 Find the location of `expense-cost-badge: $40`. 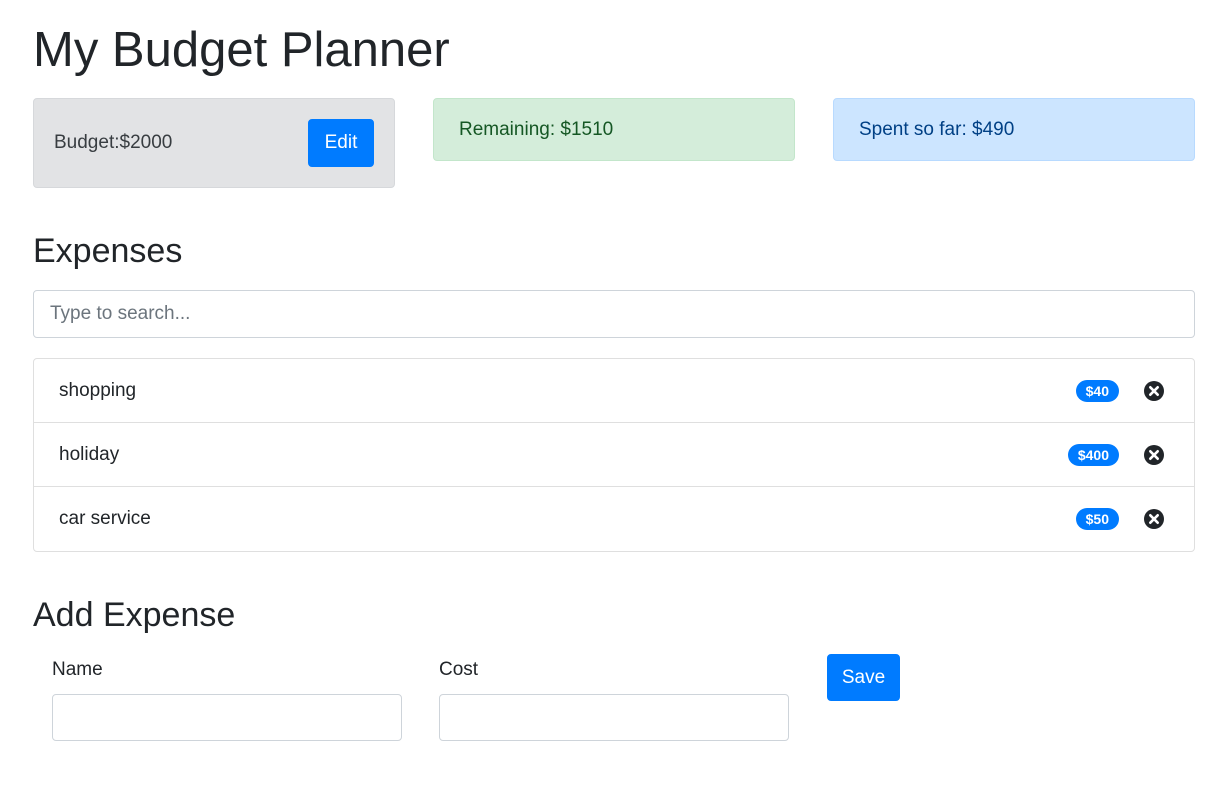

expense-cost-badge: $40 is located at coordinates (1097, 390).